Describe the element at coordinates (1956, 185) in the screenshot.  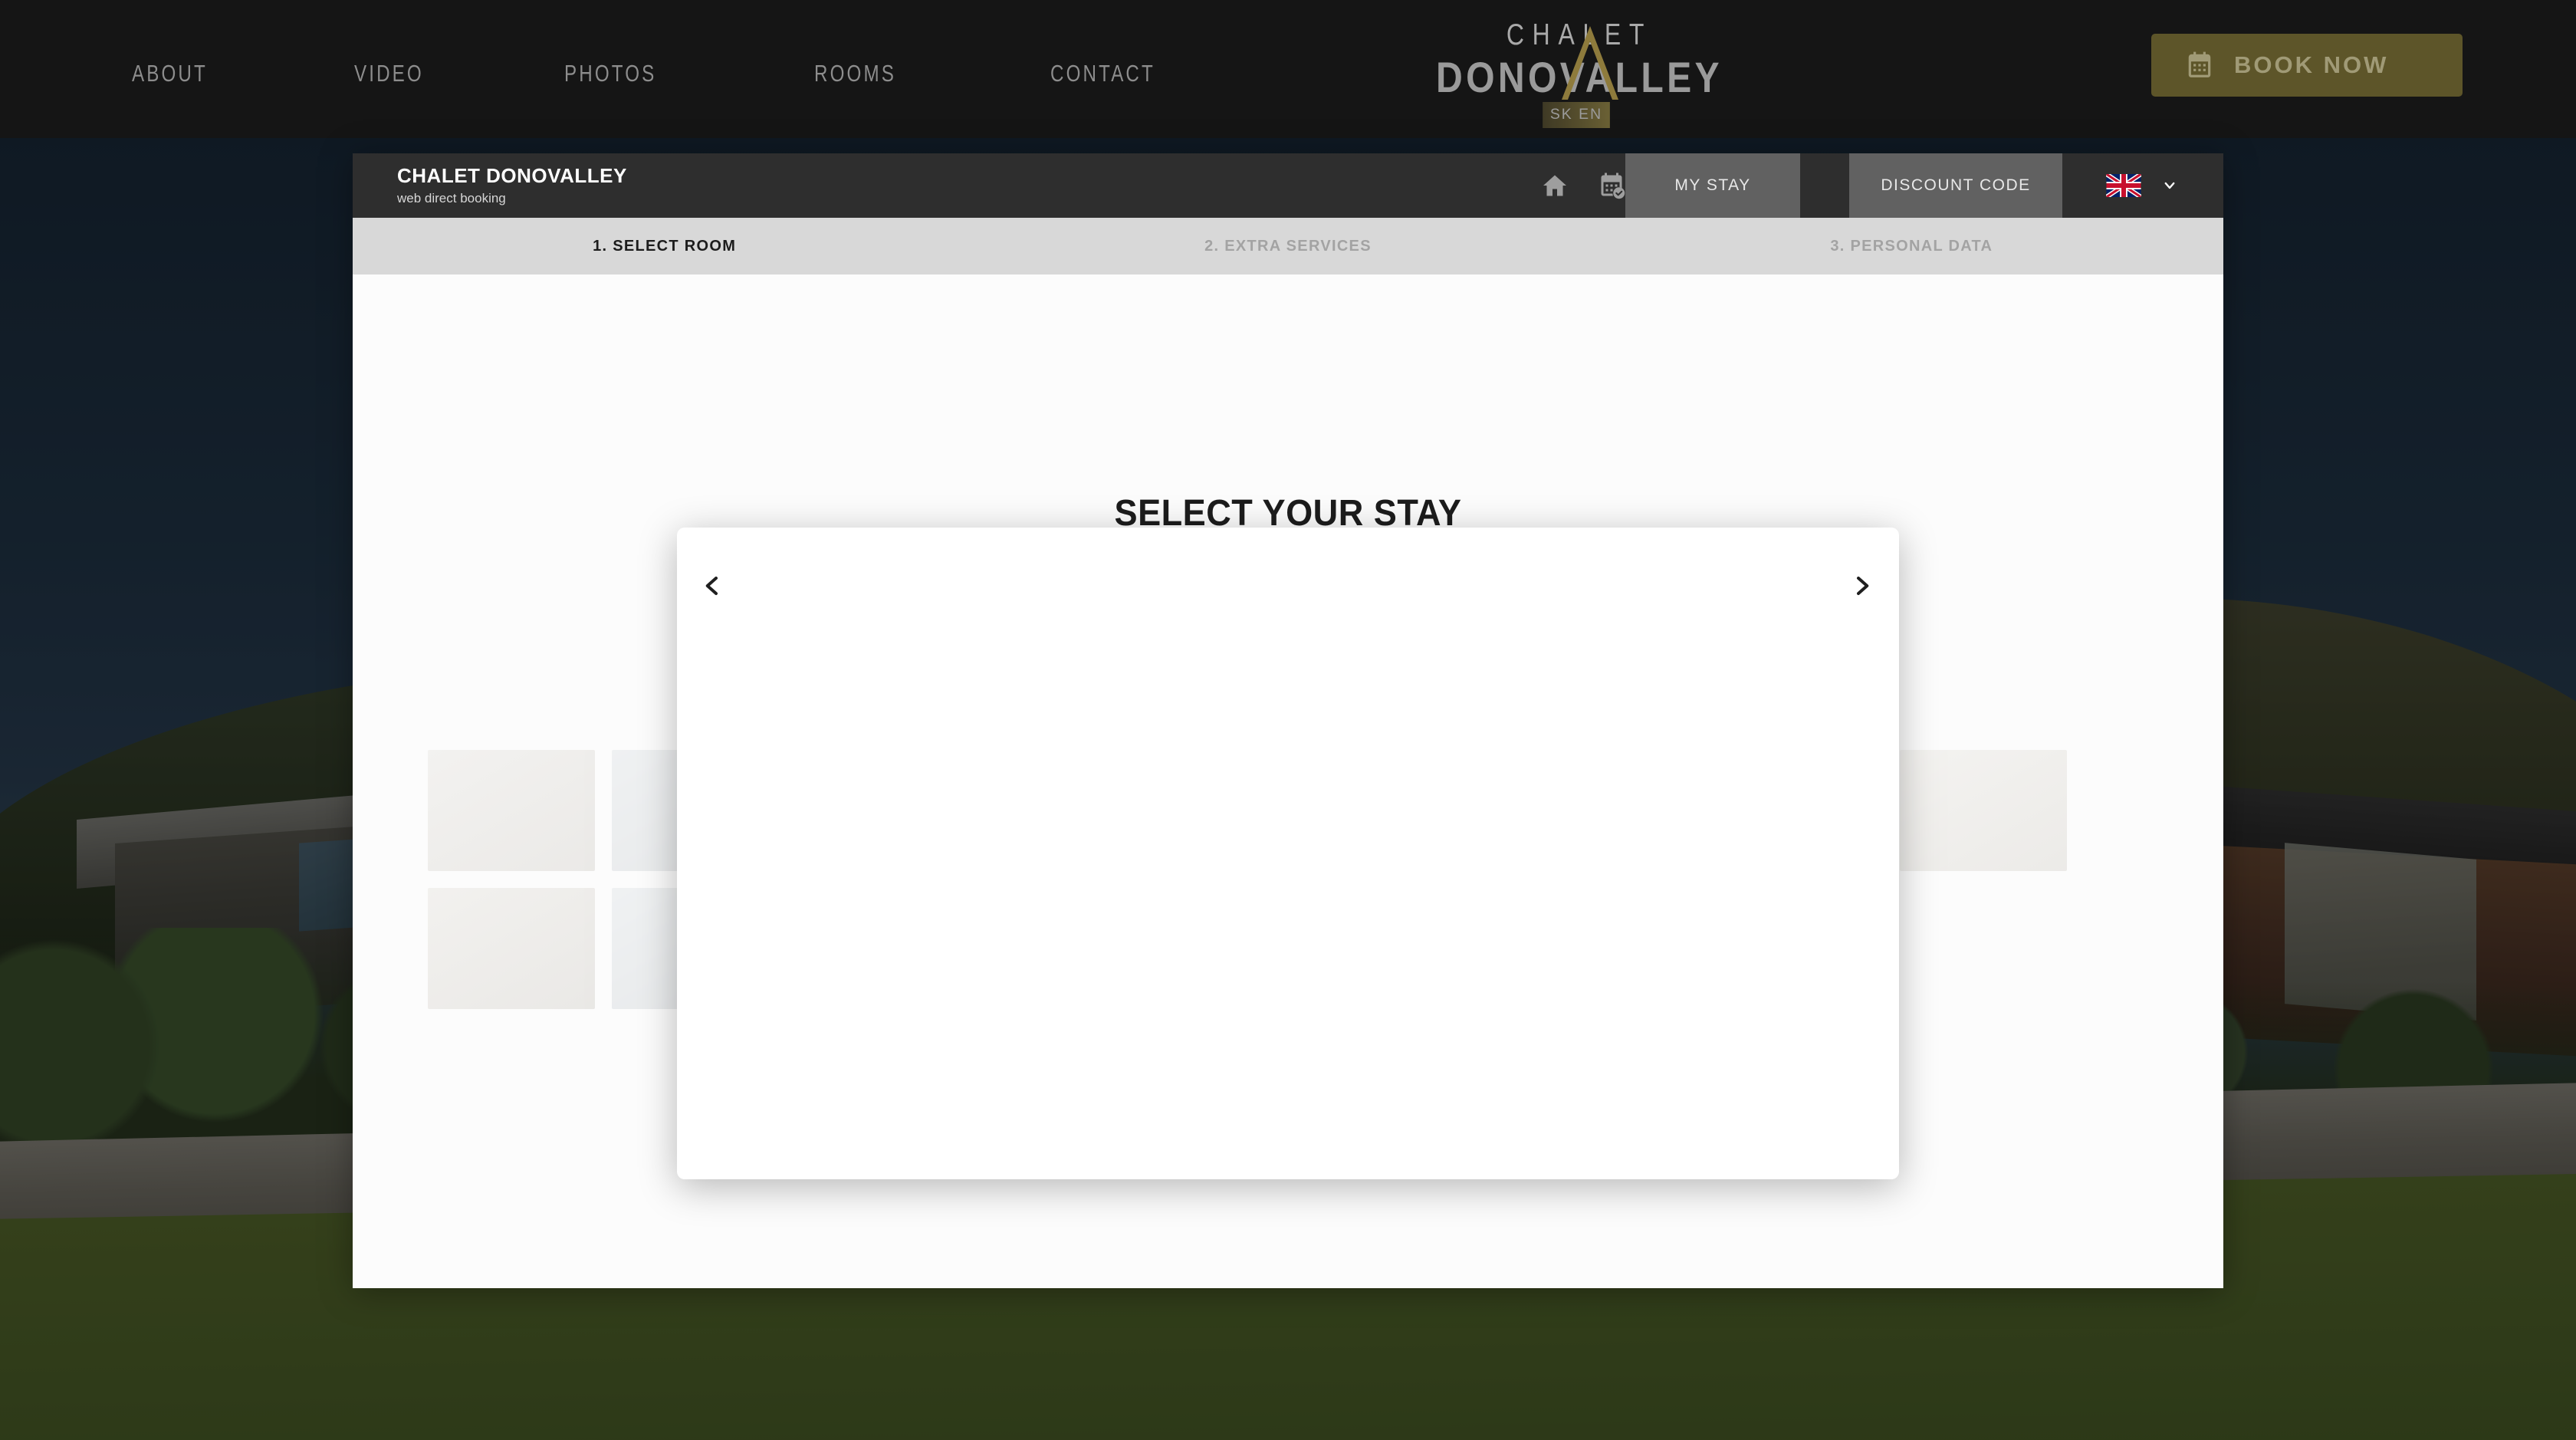
I see `tab-discount-code: DISCOUNT CODE` at that location.